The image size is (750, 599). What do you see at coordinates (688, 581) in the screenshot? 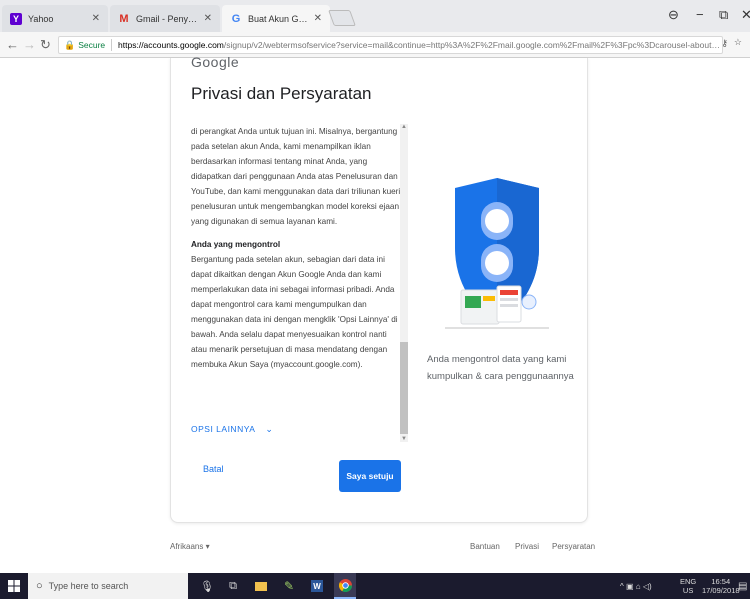
I see `language-code: ENG` at bounding box center [688, 581].